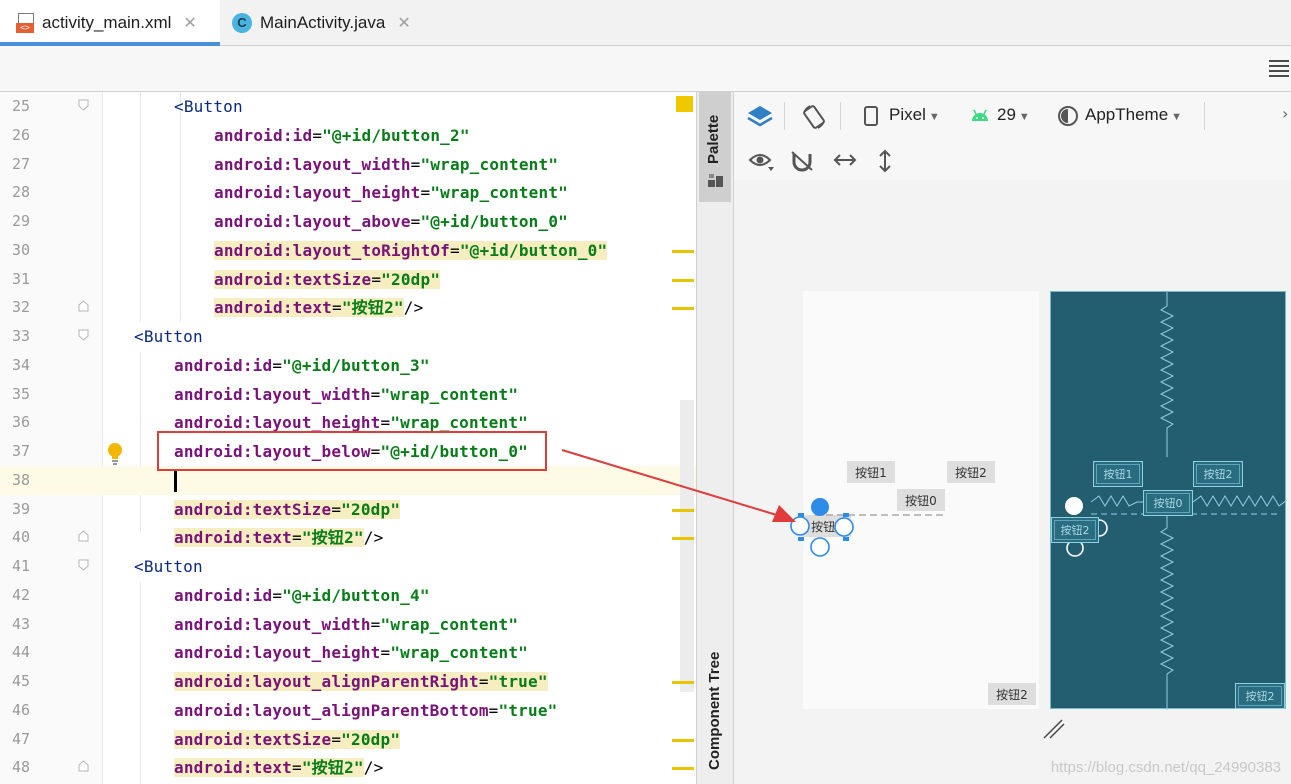 The width and height of the screenshot is (1291, 784). I want to click on horizontal-expand-icon, so click(845, 160).